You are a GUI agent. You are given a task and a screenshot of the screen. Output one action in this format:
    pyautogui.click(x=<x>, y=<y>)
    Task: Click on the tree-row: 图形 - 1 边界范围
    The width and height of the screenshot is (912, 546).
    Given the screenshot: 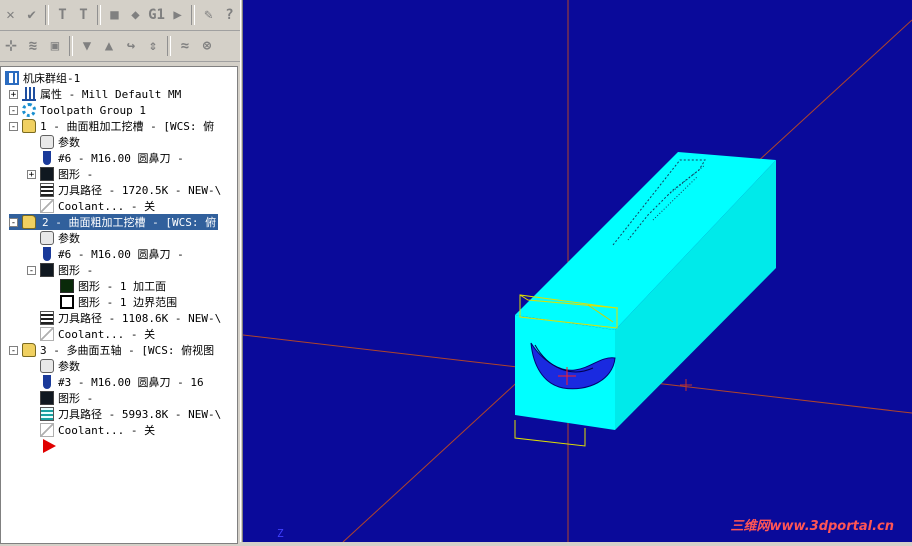 What is the action you would take?
    pyautogui.click(x=112, y=302)
    